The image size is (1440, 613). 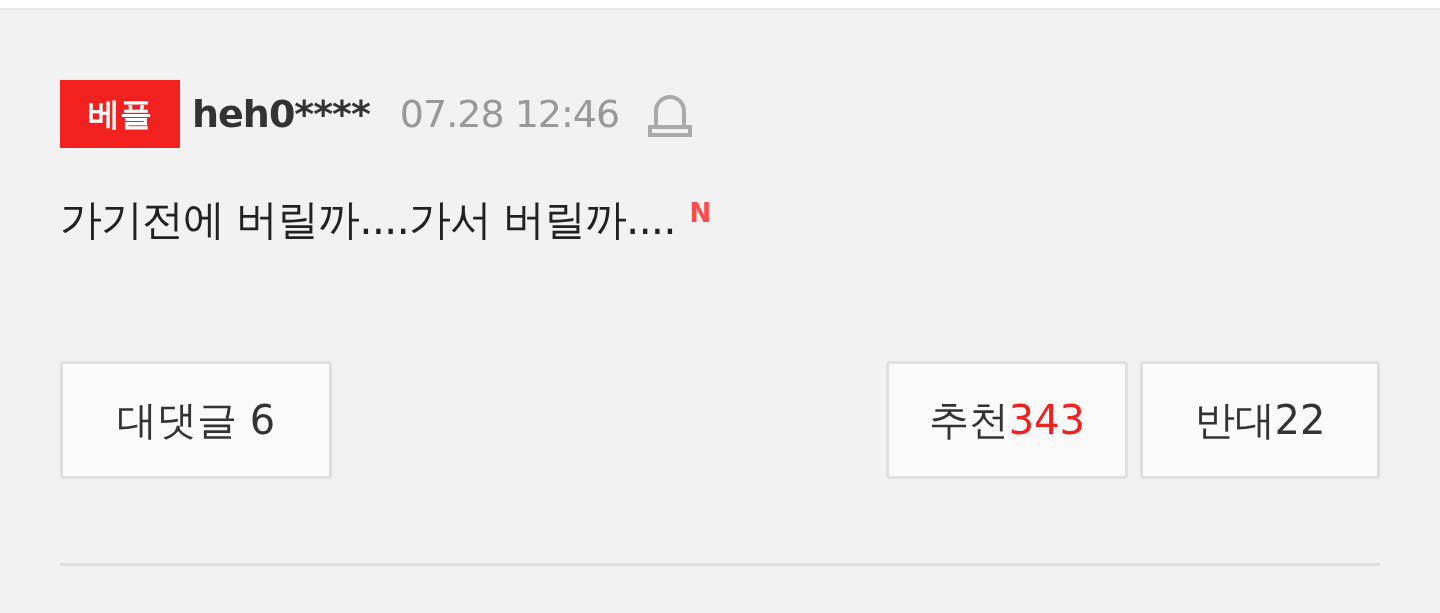 What do you see at coordinates (196, 420) in the screenshot?
I see `reply-button: 대댓글 6` at bounding box center [196, 420].